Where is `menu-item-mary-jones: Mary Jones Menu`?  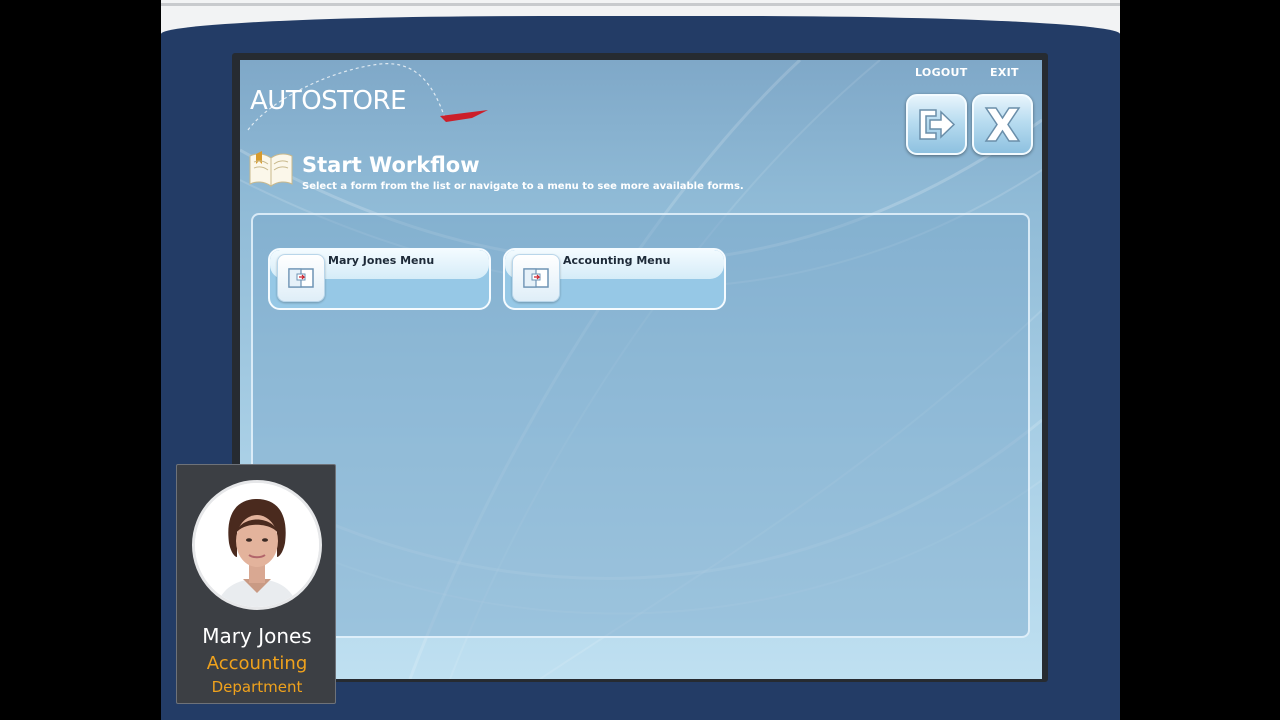 menu-item-mary-jones: Mary Jones Menu is located at coordinates (379, 279).